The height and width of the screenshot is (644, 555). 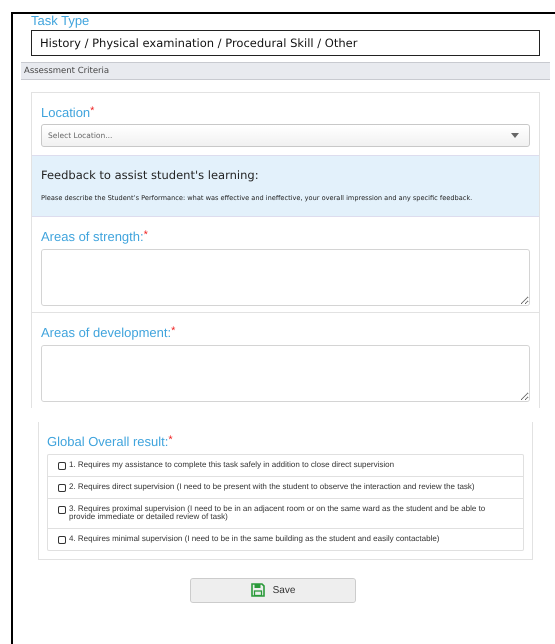 I want to click on caret-icon, so click(x=515, y=135).